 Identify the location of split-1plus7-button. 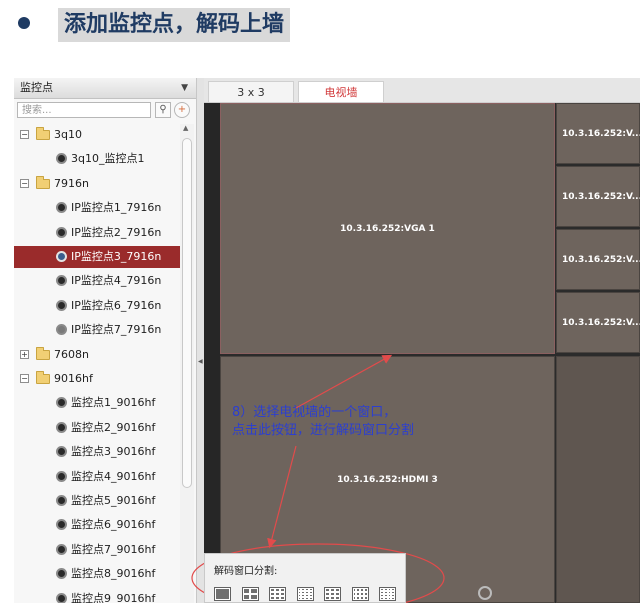
(305, 594).